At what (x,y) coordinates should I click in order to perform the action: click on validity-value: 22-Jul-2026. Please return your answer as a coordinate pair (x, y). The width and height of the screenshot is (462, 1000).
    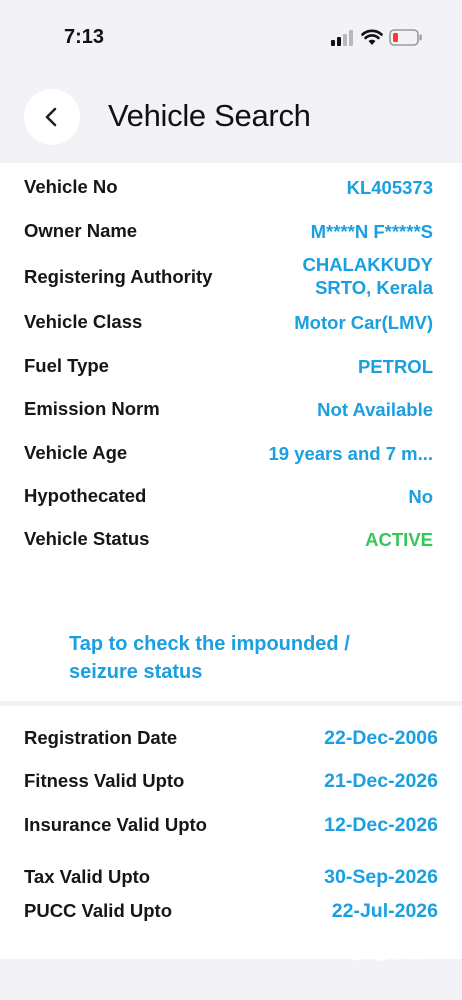
    Looking at the image, I should click on (384, 911).